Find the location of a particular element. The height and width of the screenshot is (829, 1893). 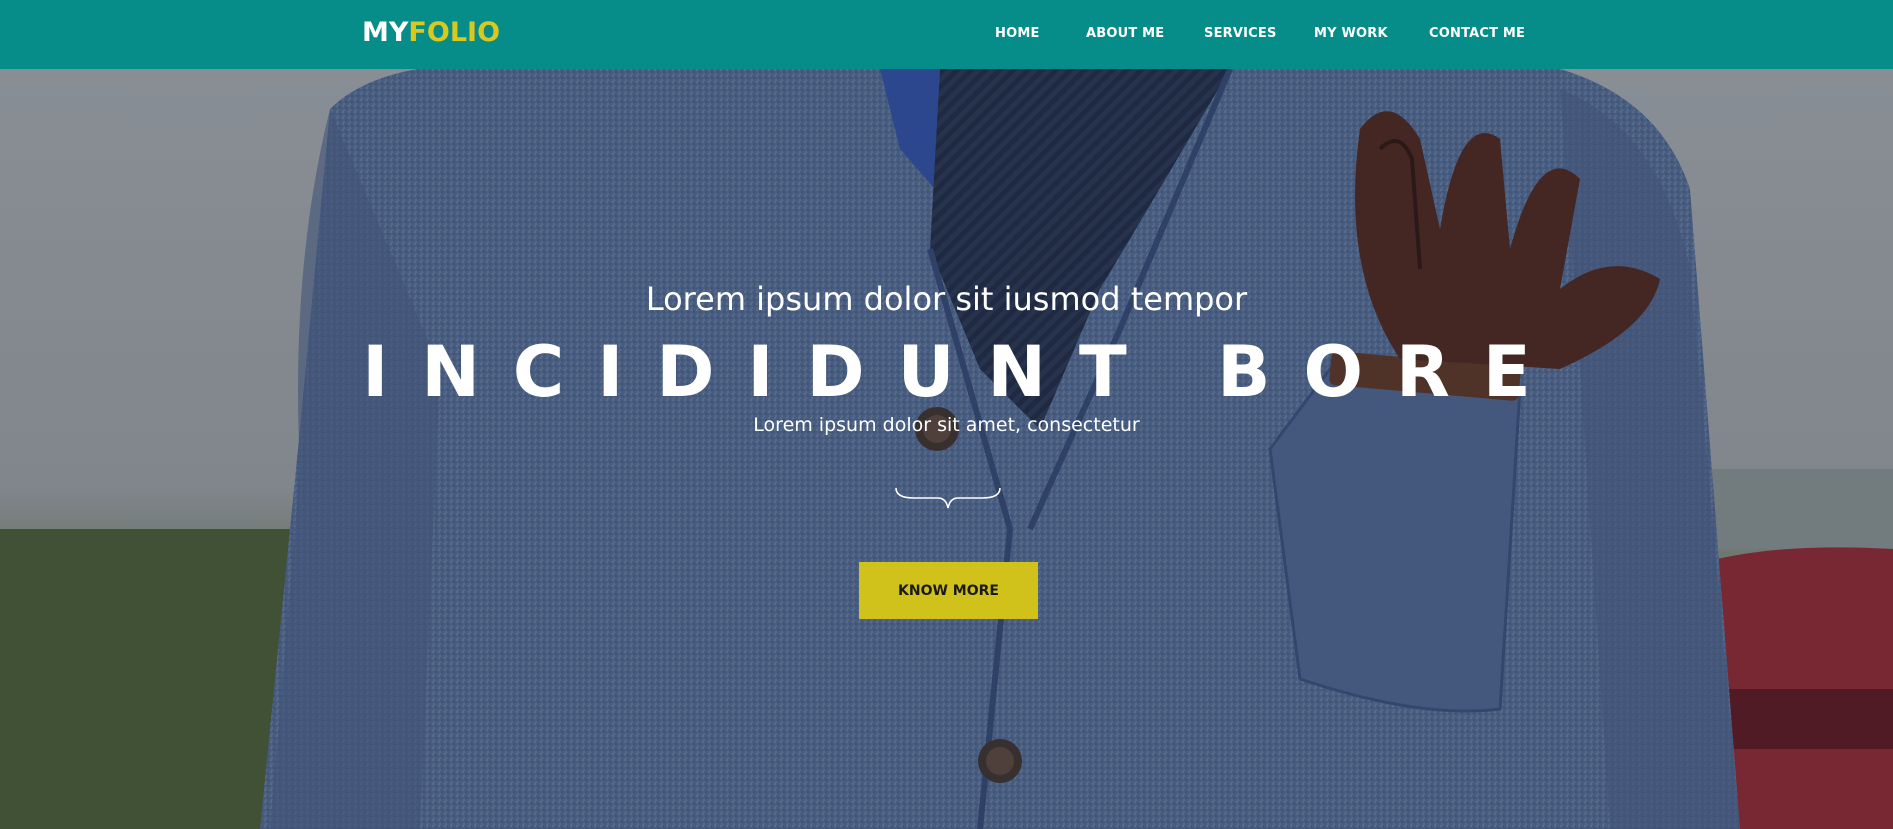

nav-contact-me: CONTACT ME is located at coordinates (1477, 33).